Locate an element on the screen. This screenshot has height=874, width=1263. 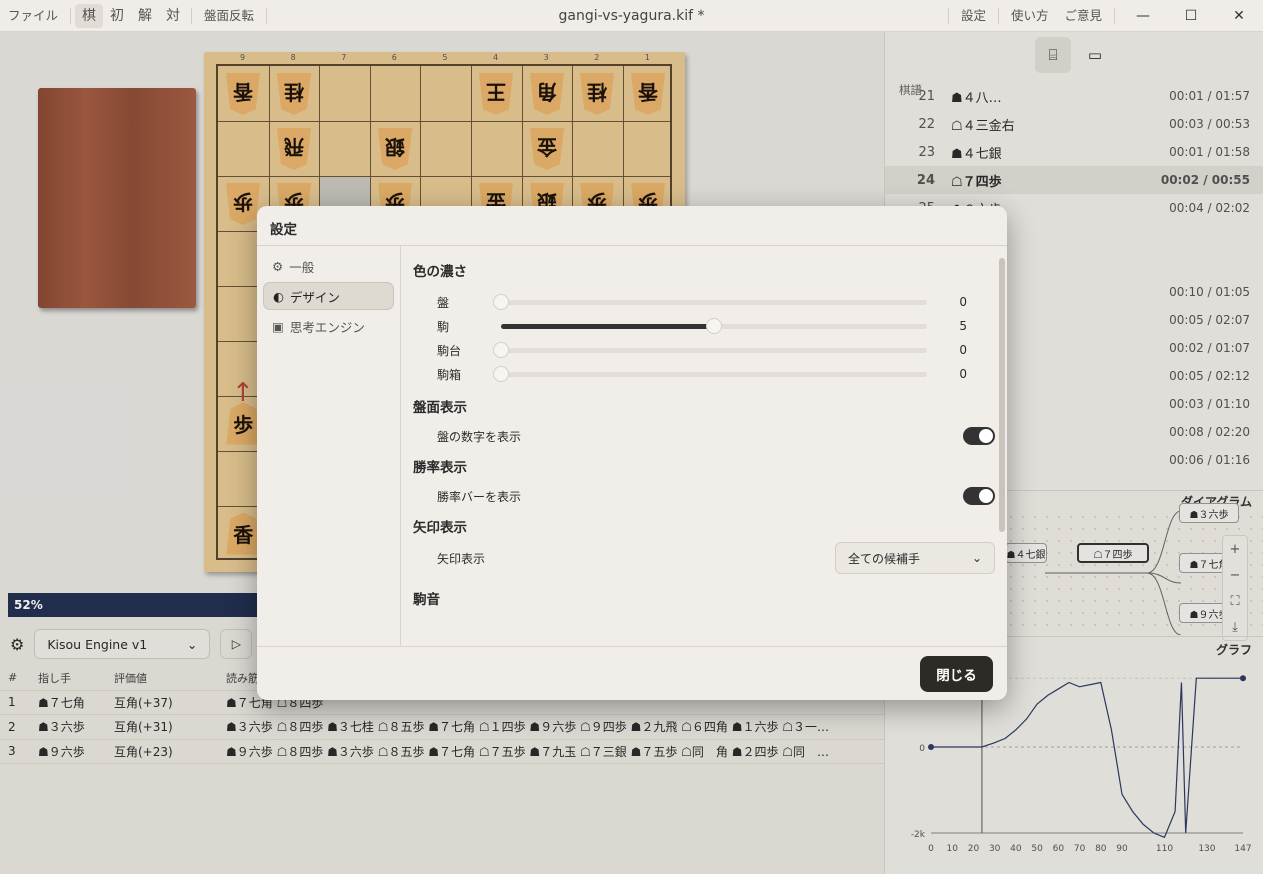
sound-section-title: 駒音 is located at coordinates (426, 600).